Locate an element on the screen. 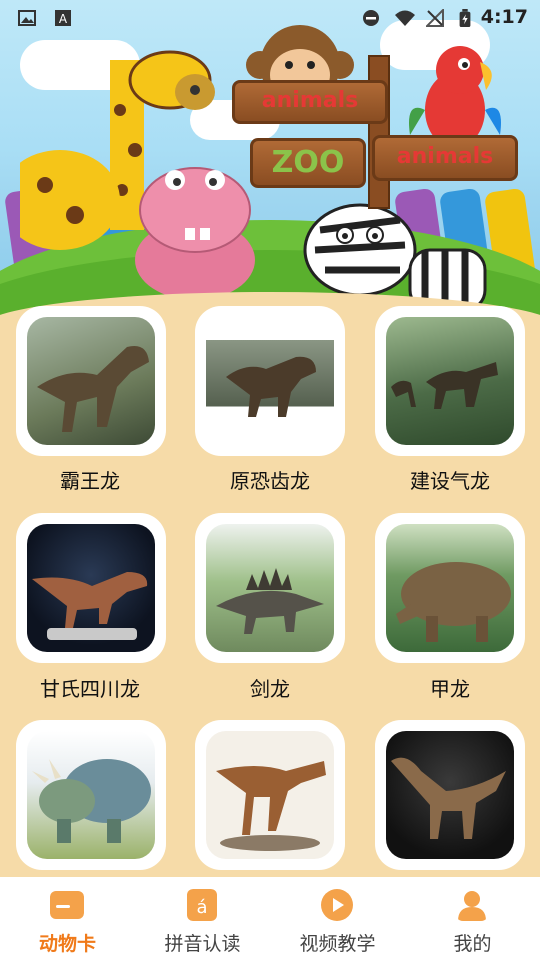 This screenshot has height=960, width=540. card-icon is located at coordinates (67, 905).